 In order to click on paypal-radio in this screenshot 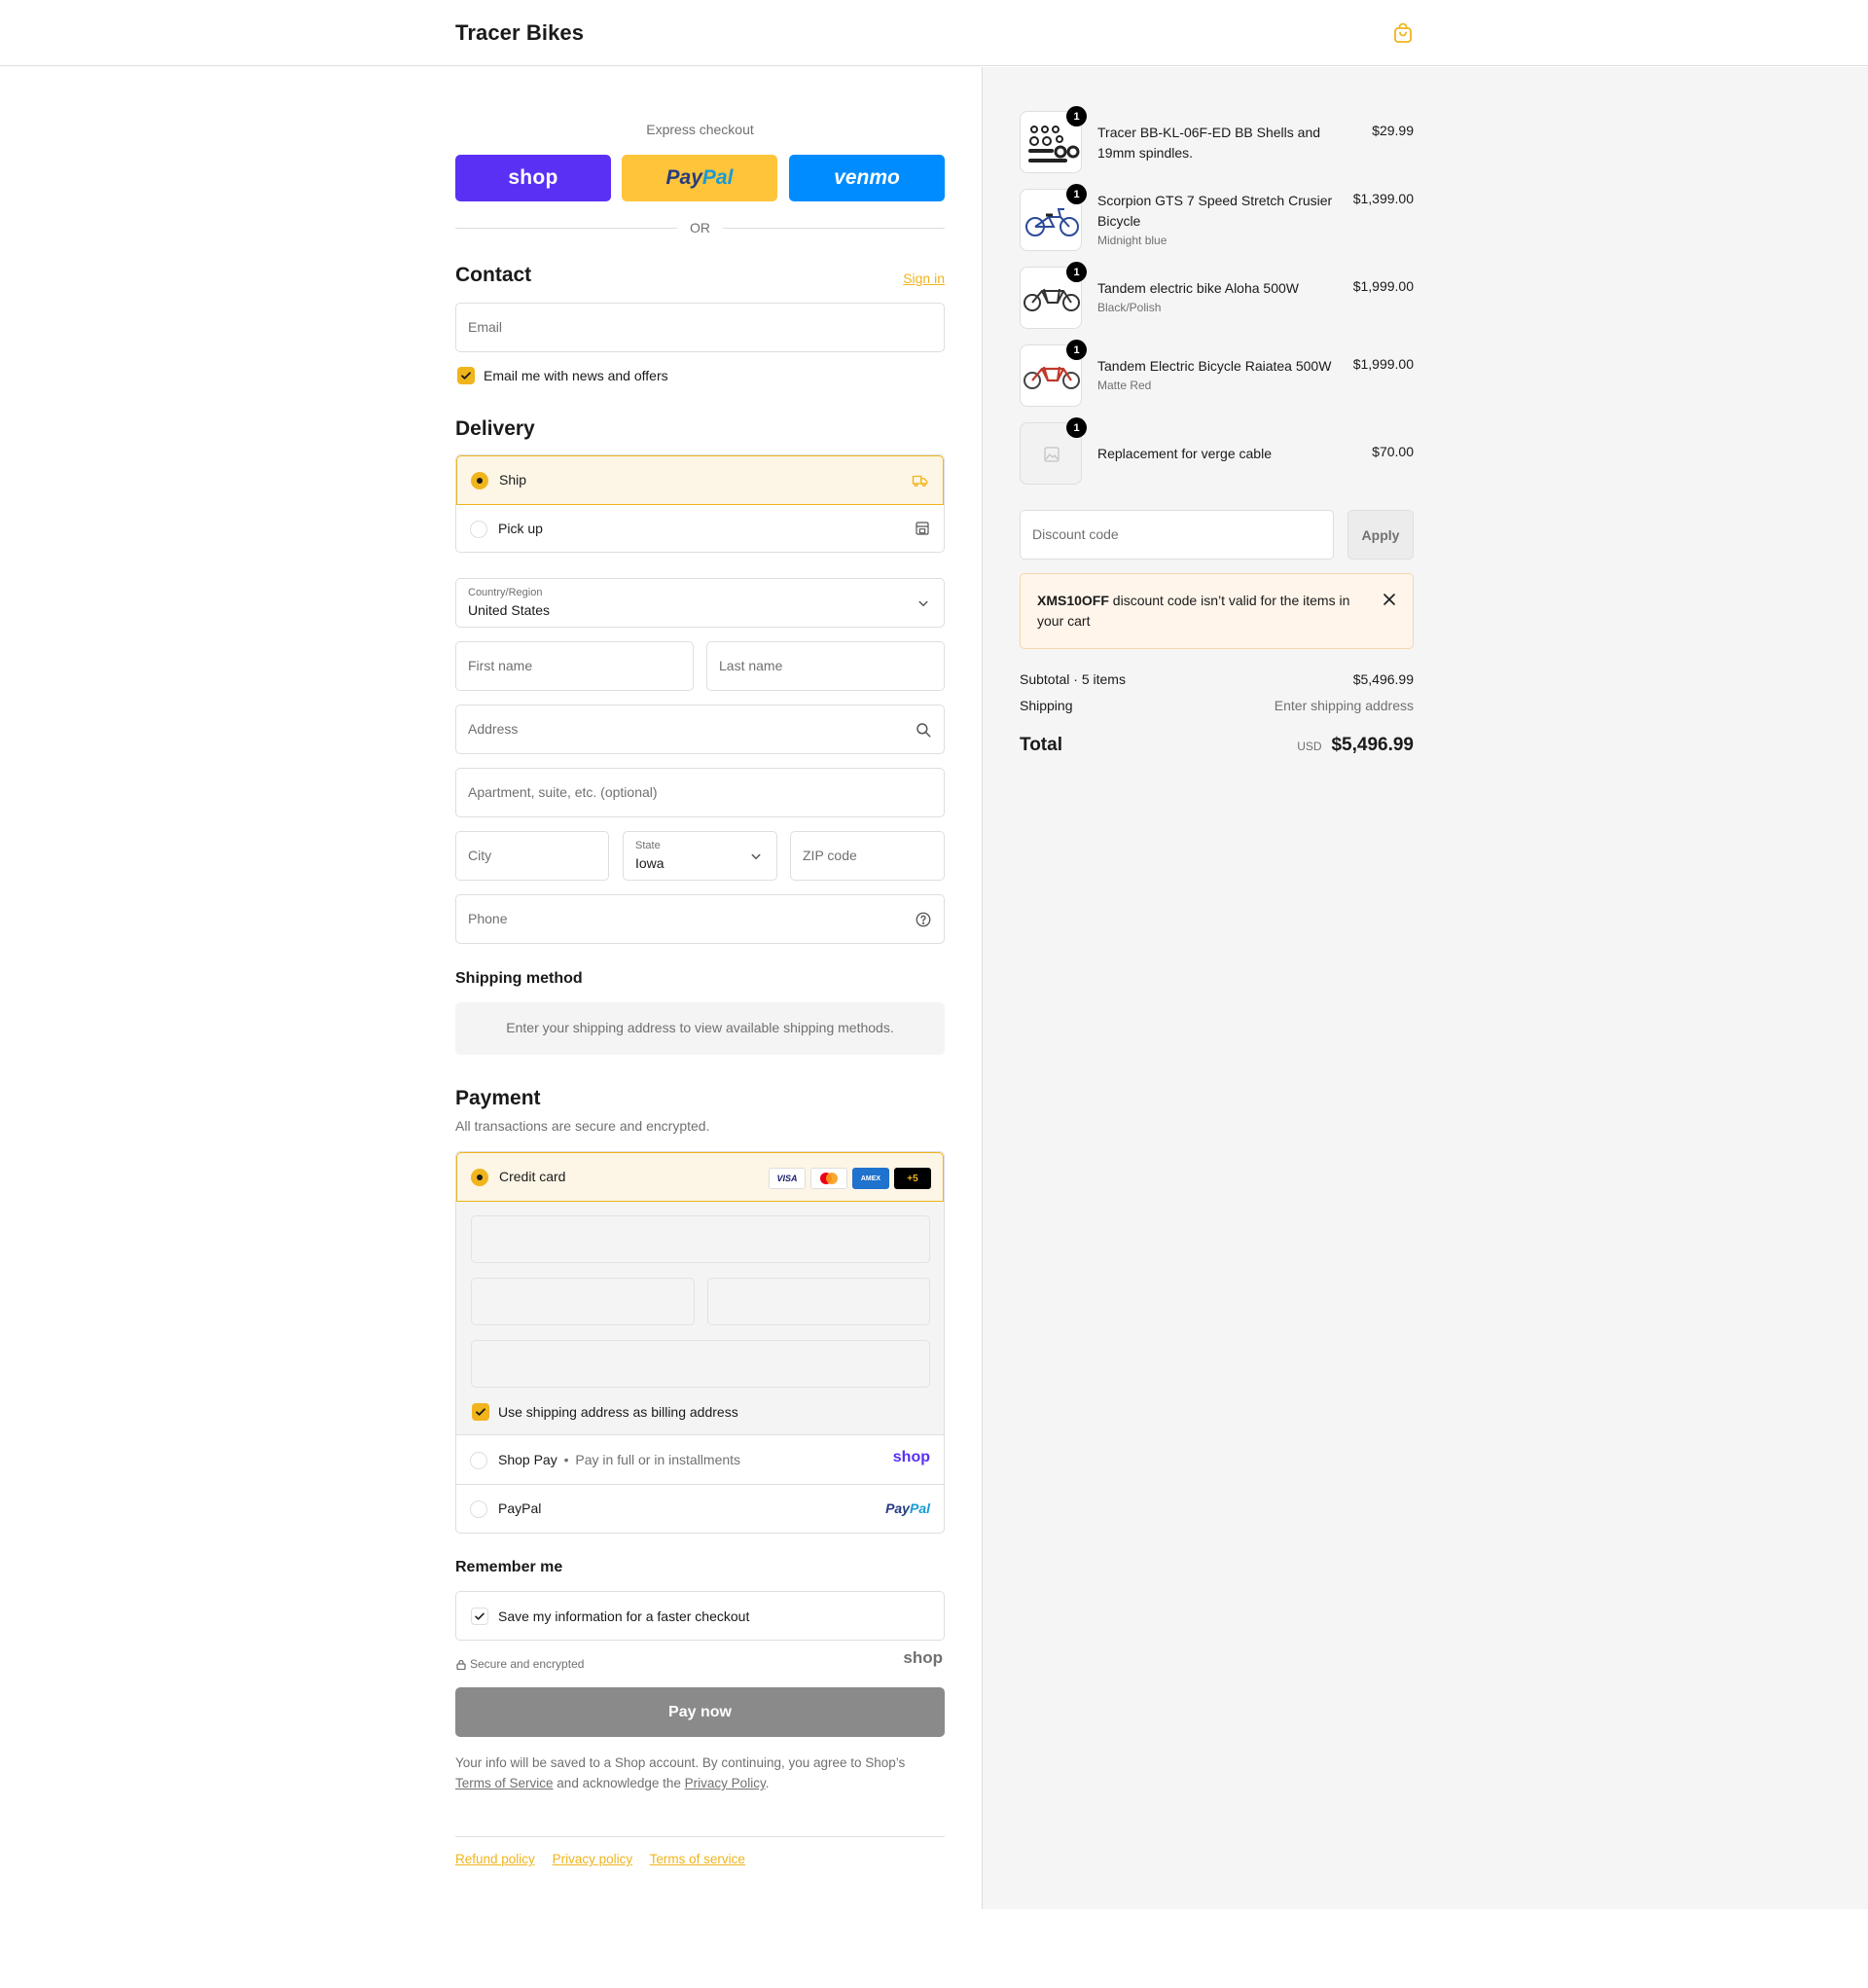, I will do `click(478, 1509)`.